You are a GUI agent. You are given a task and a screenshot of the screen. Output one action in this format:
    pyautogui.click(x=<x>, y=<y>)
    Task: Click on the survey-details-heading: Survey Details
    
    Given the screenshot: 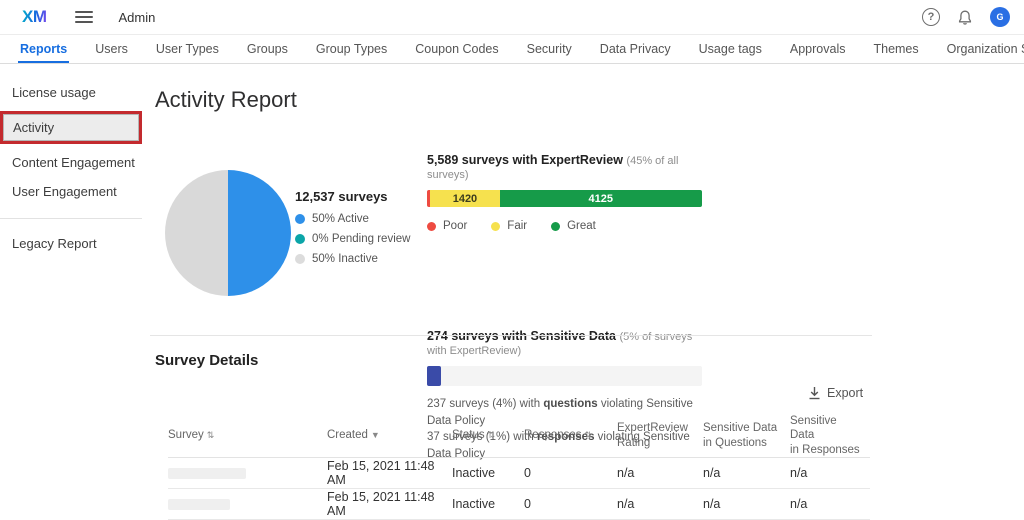 What is the action you would take?
    pyautogui.click(x=207, y=360)
    